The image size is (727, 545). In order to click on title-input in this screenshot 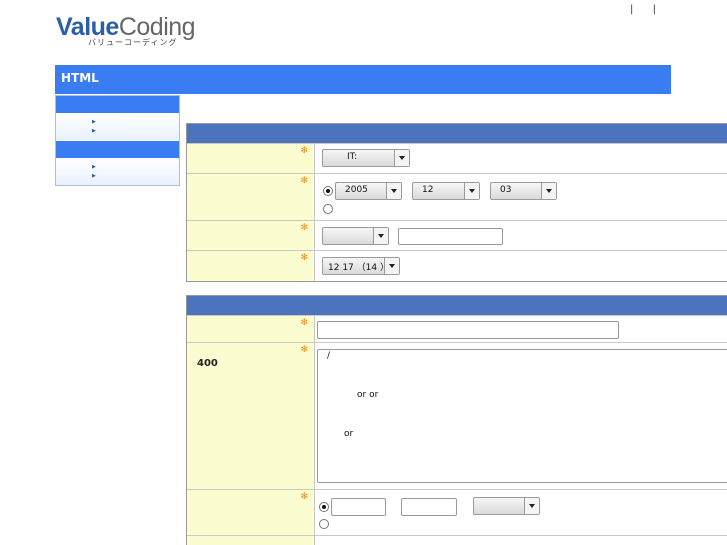, I will do `click(468, 330)`.